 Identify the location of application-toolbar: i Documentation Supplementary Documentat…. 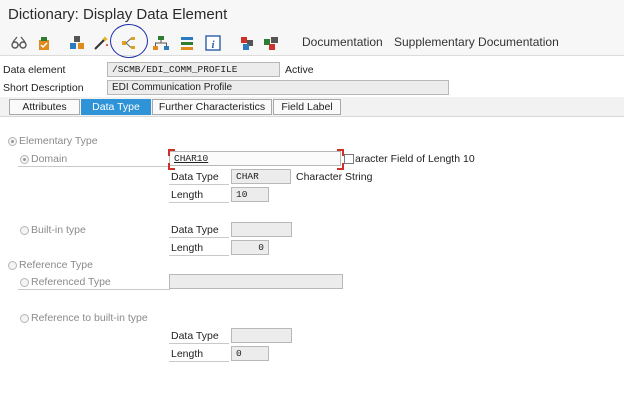
(312, 43).